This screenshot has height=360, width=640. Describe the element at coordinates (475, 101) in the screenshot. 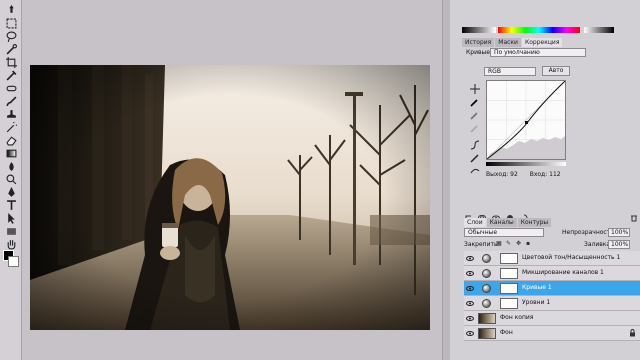

I see `black-point-eyedropper-icon` at that location.